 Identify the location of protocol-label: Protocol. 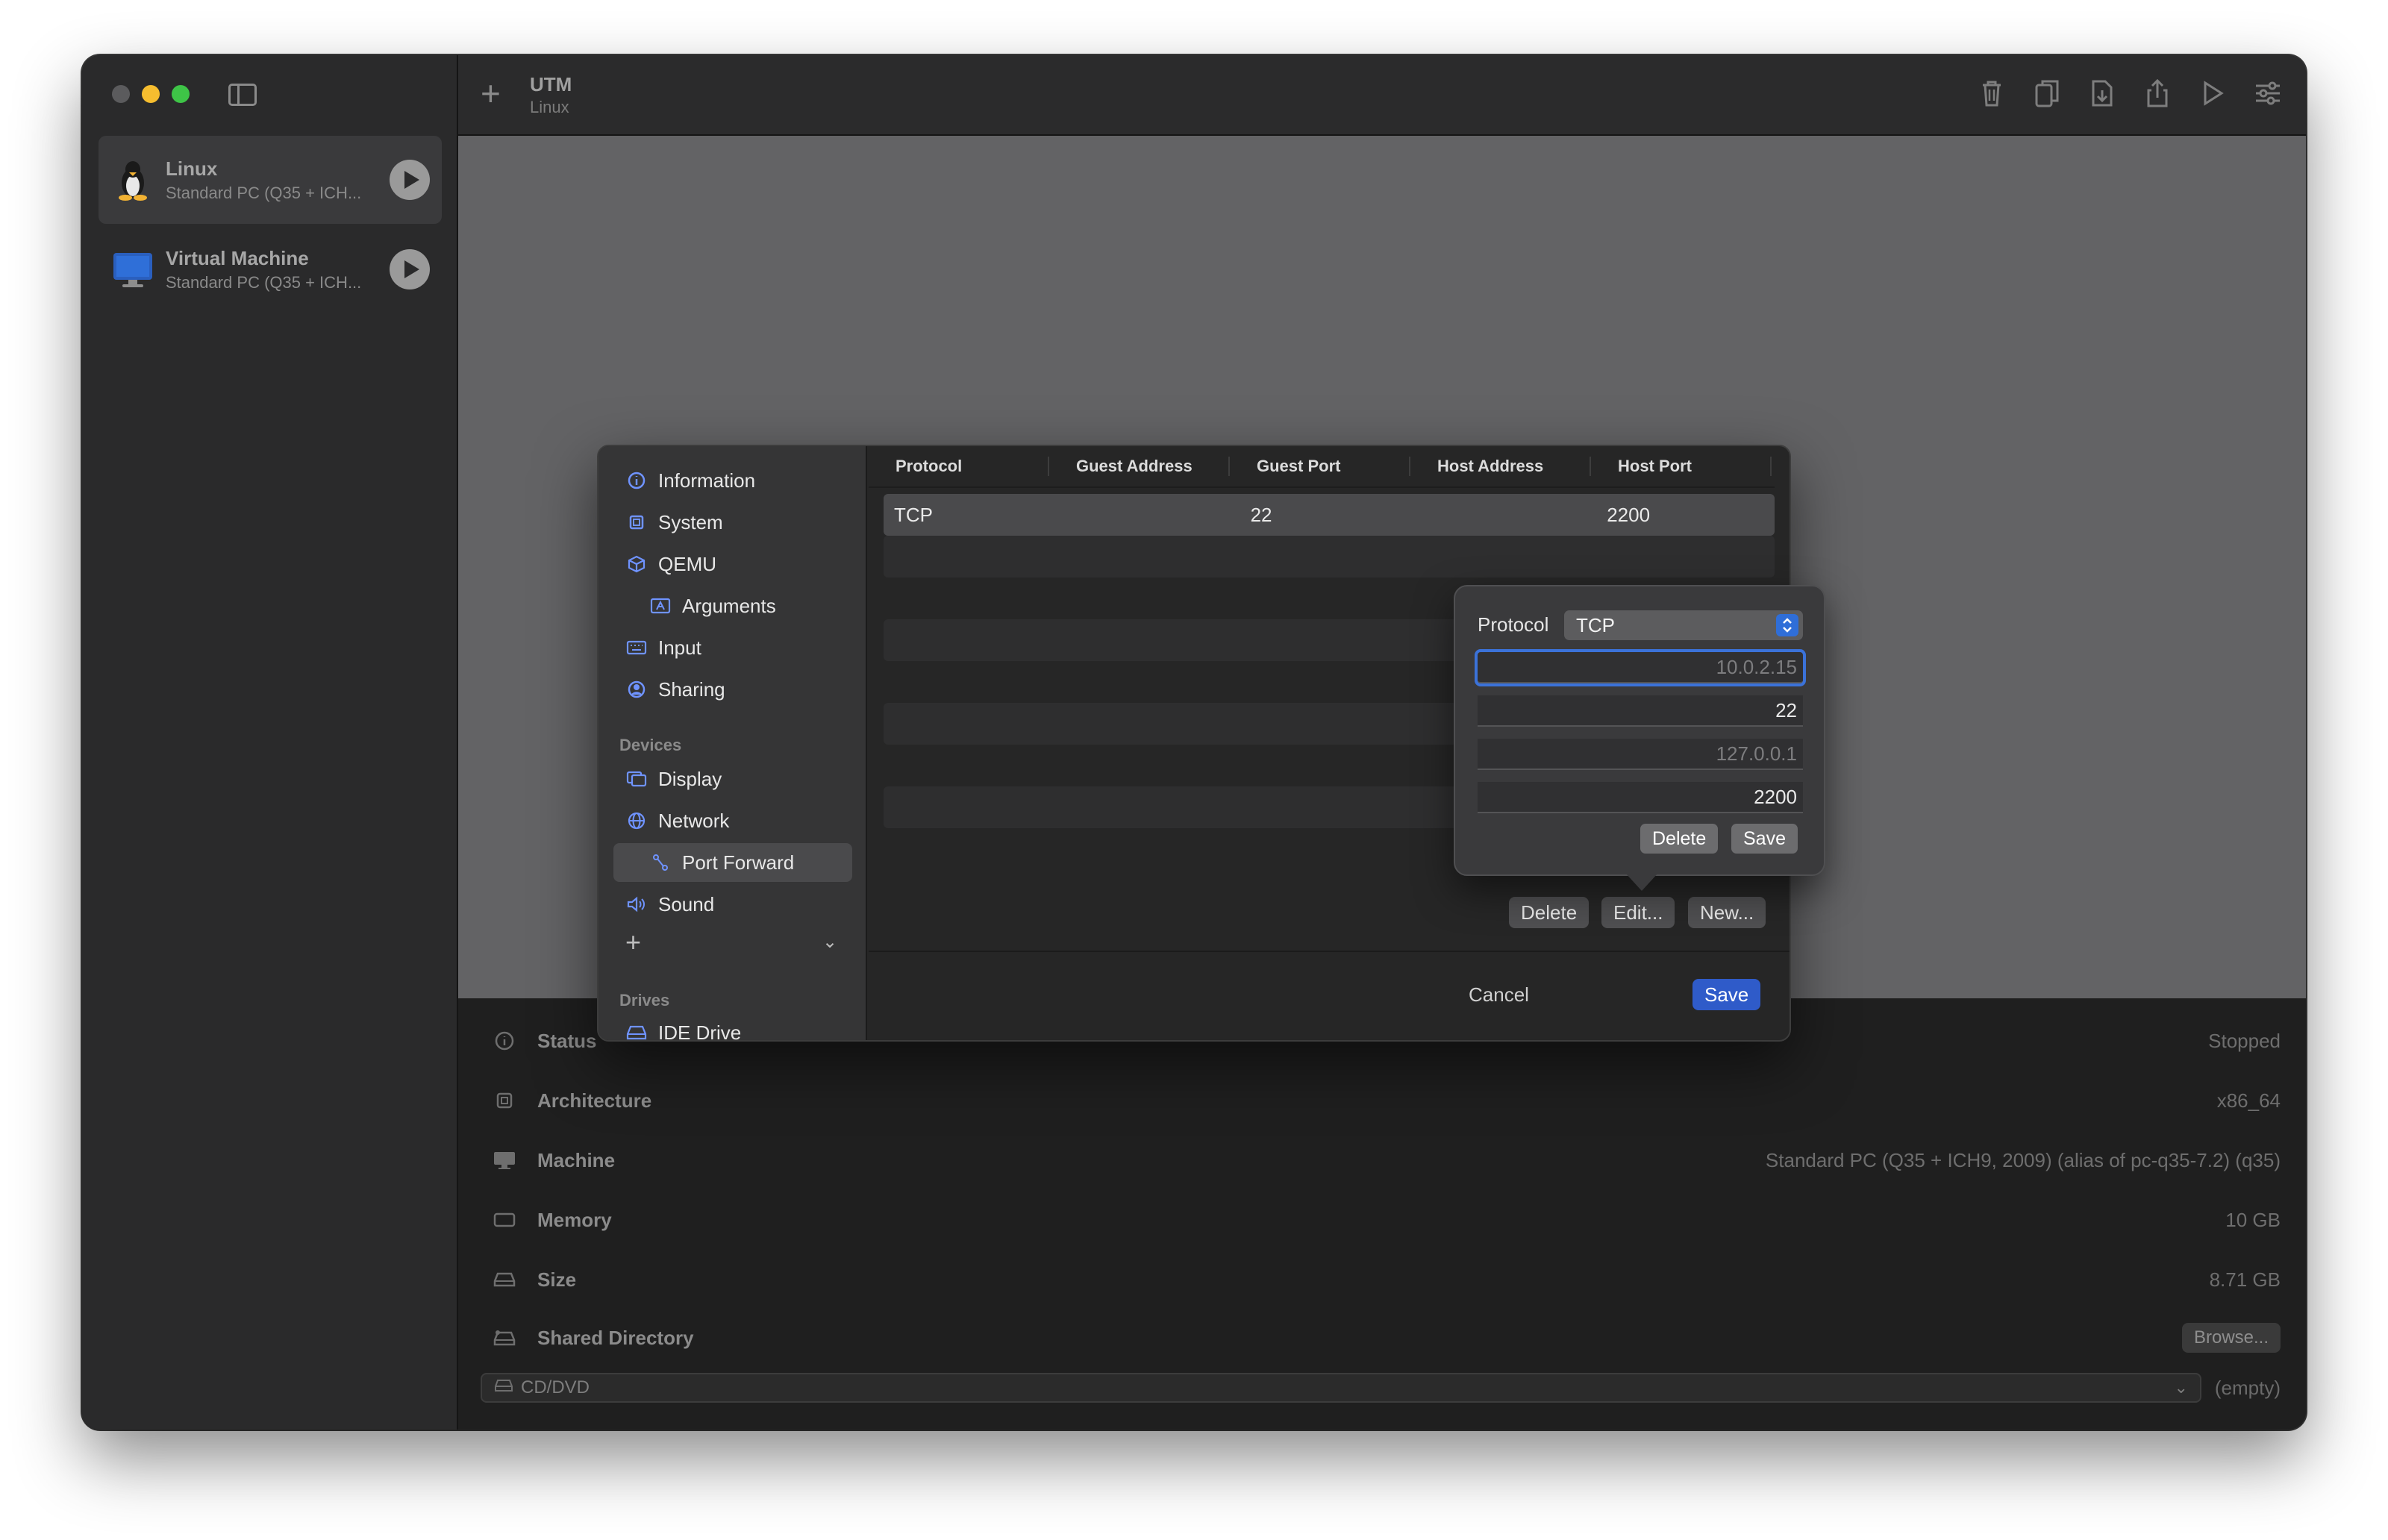
(1513, 624).